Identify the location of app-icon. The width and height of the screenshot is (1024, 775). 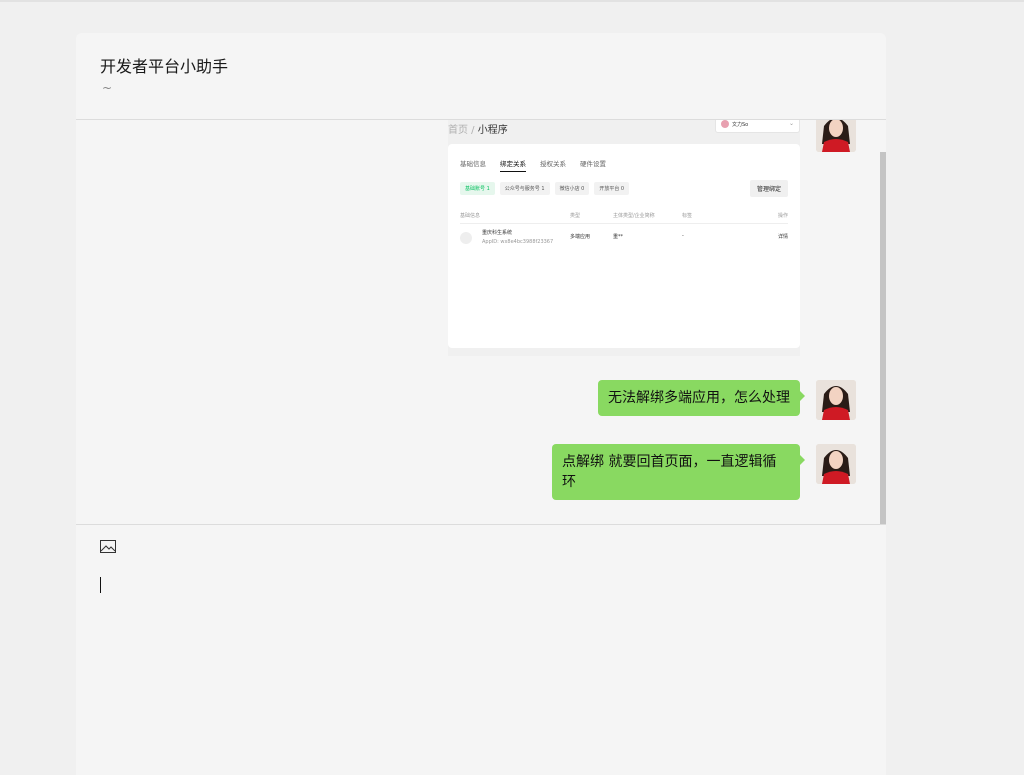
(466, 238).